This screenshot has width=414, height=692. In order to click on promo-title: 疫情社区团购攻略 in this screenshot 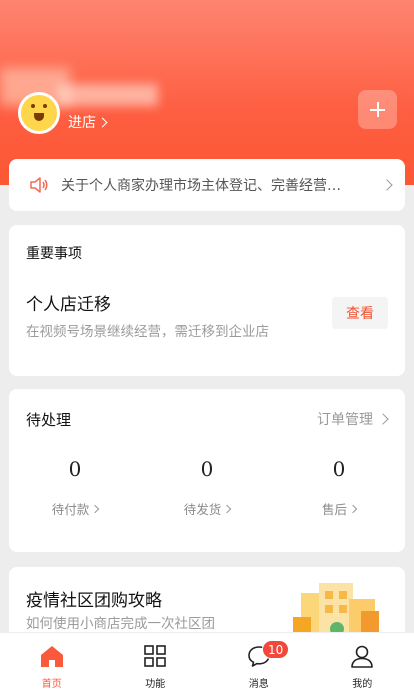, I will do `click(94, 601)`.